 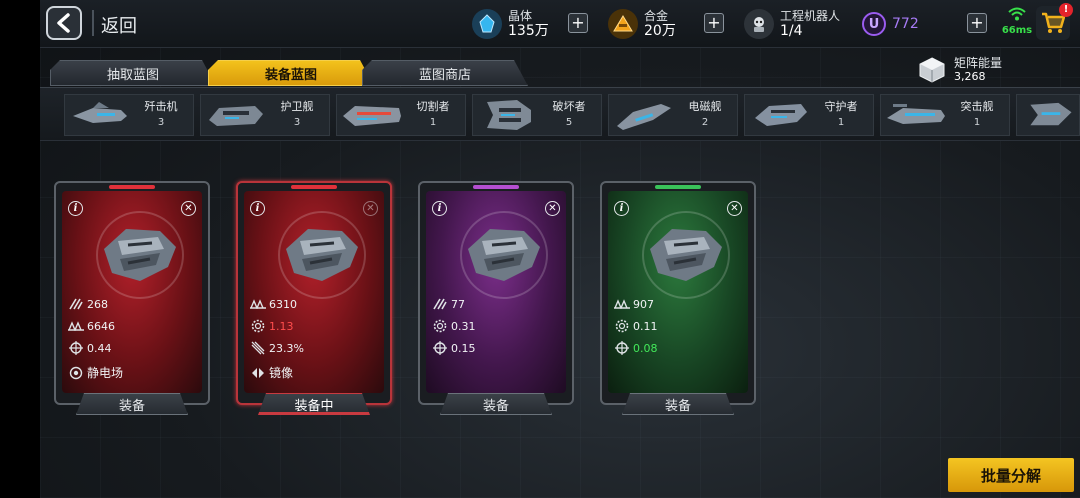 What do you see at coordinates (20, 249) in the screenshot?
I see `left-edge` at bounding box center [20, 249].